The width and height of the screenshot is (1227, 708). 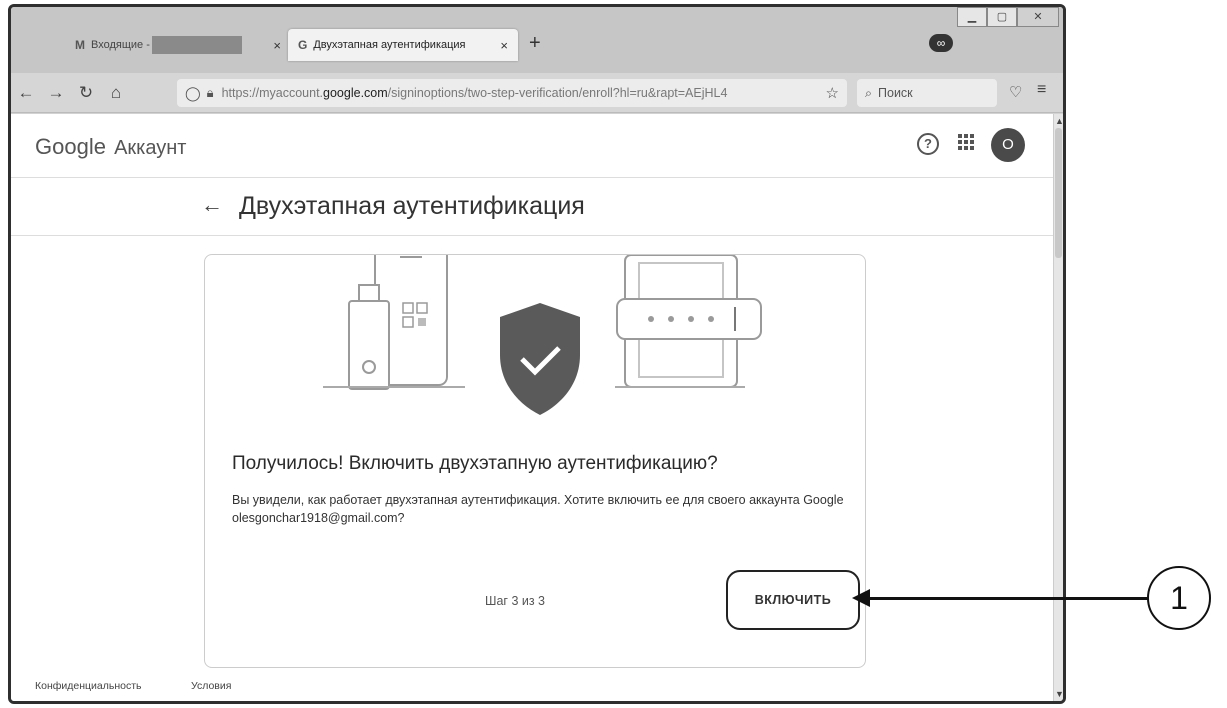 What do you see at coordinates (928, 144) in the screenshot?
I see `help-icon: ?` at bounding box center [928, 144].